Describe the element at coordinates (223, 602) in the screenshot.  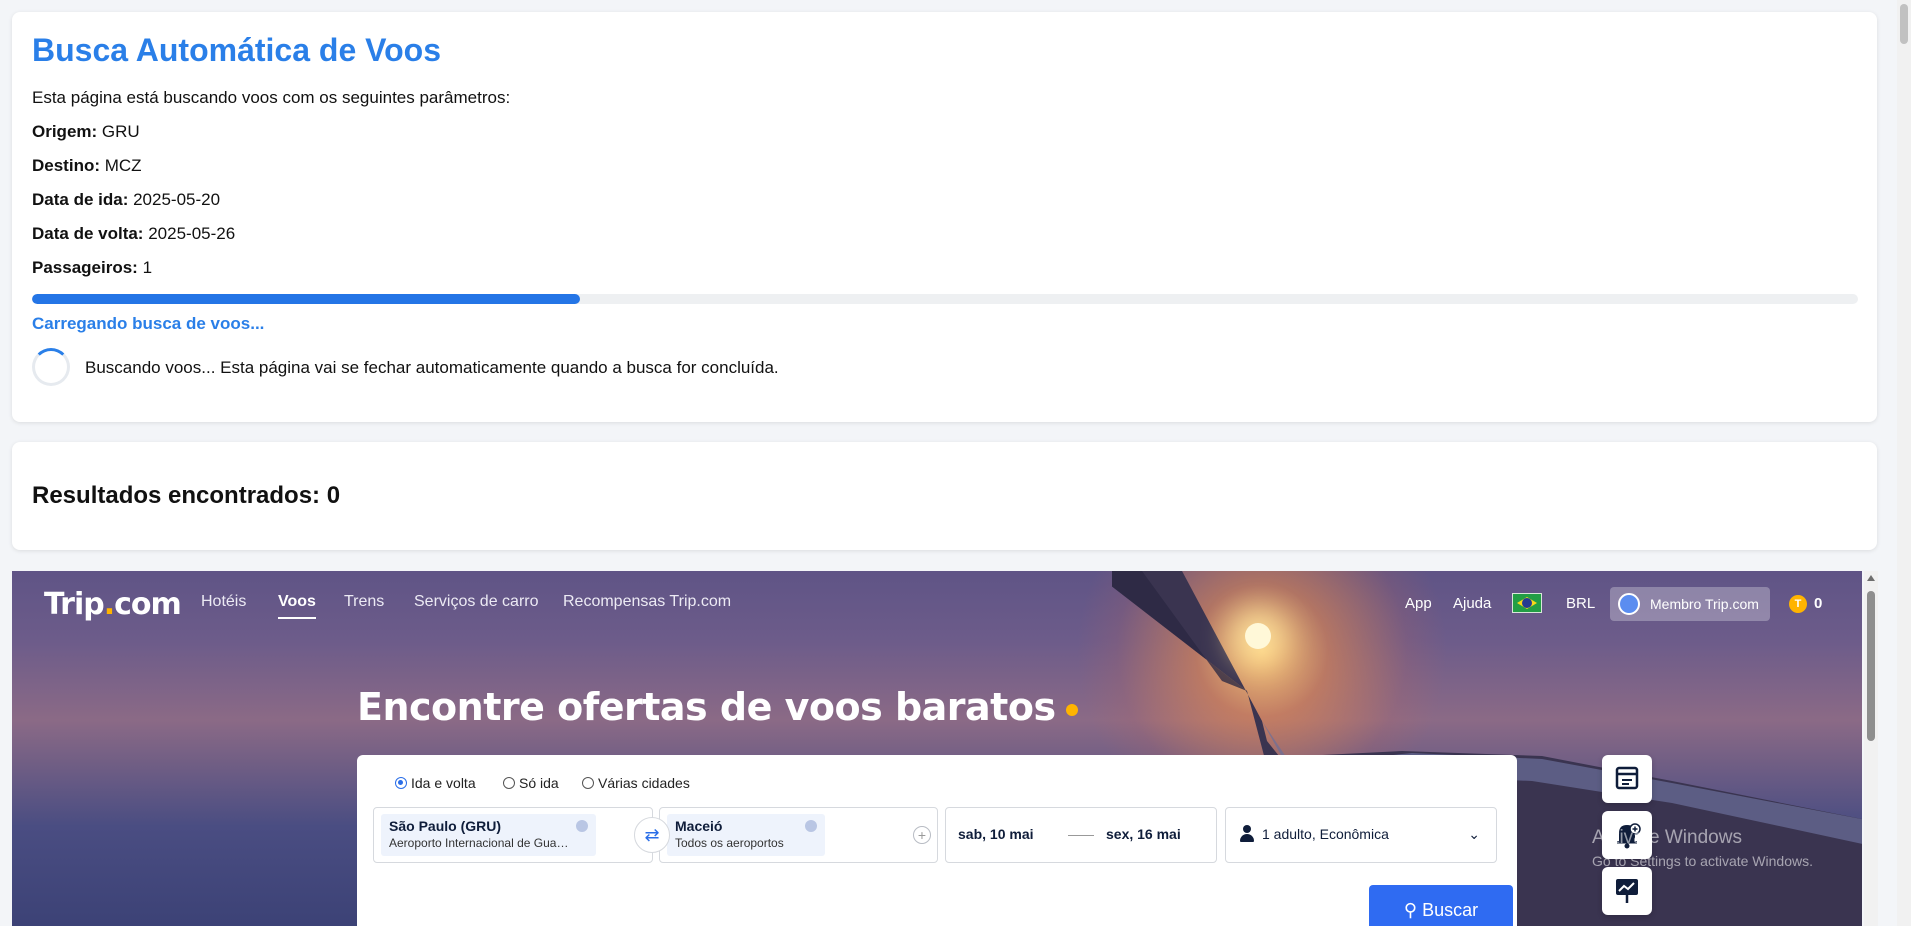
I see `nav-hotels: Hotéis` at that location.